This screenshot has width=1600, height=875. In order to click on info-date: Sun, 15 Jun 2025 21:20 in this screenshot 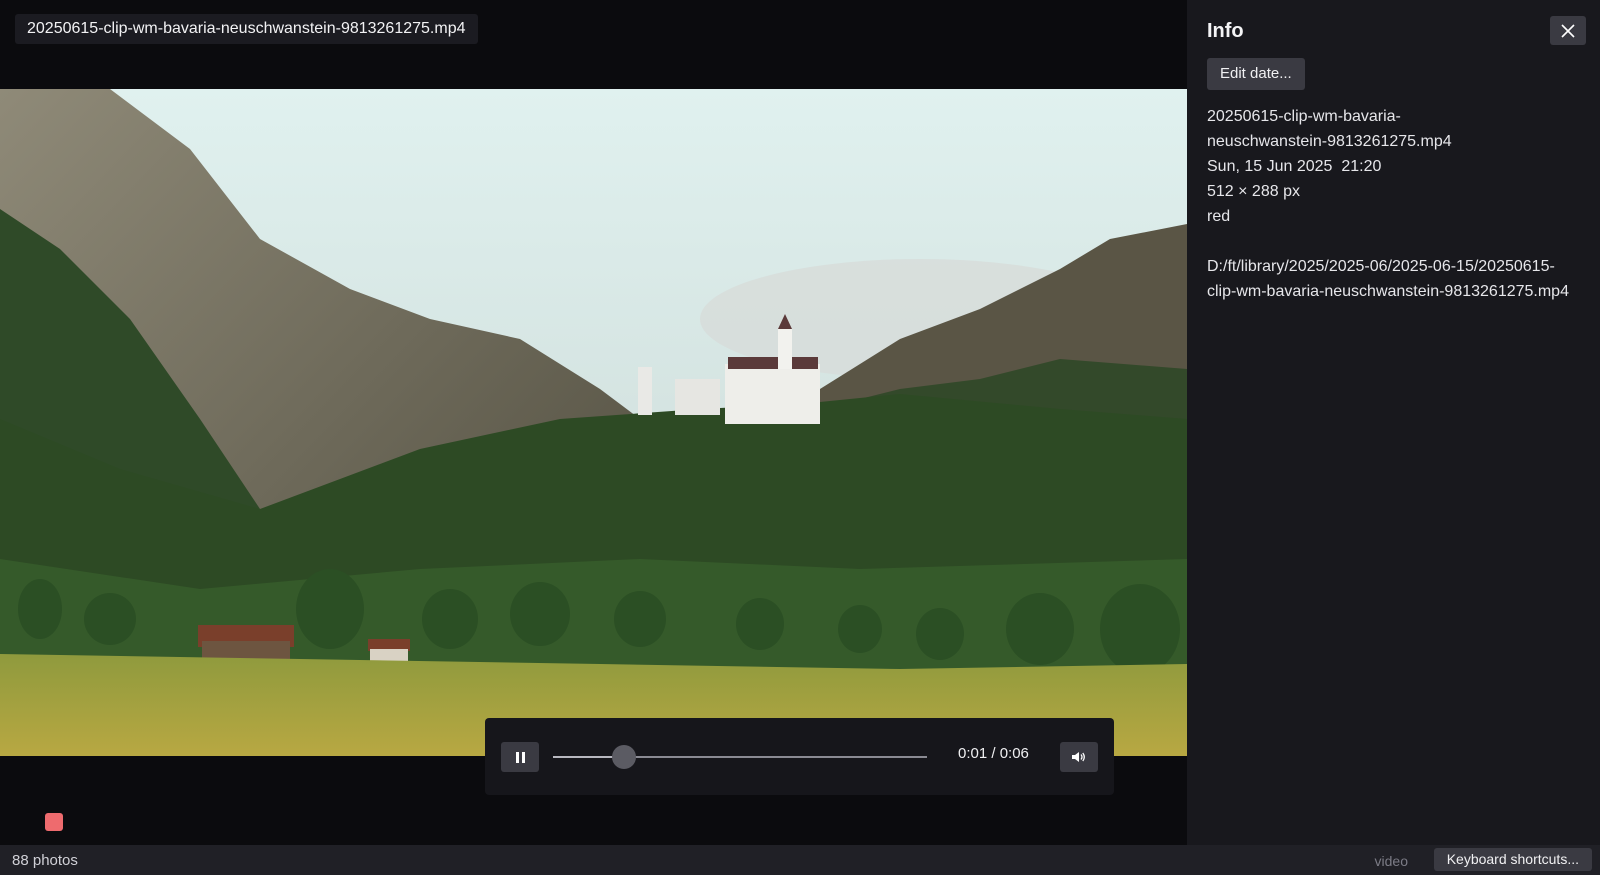, I will do `click(1294, 166)`.